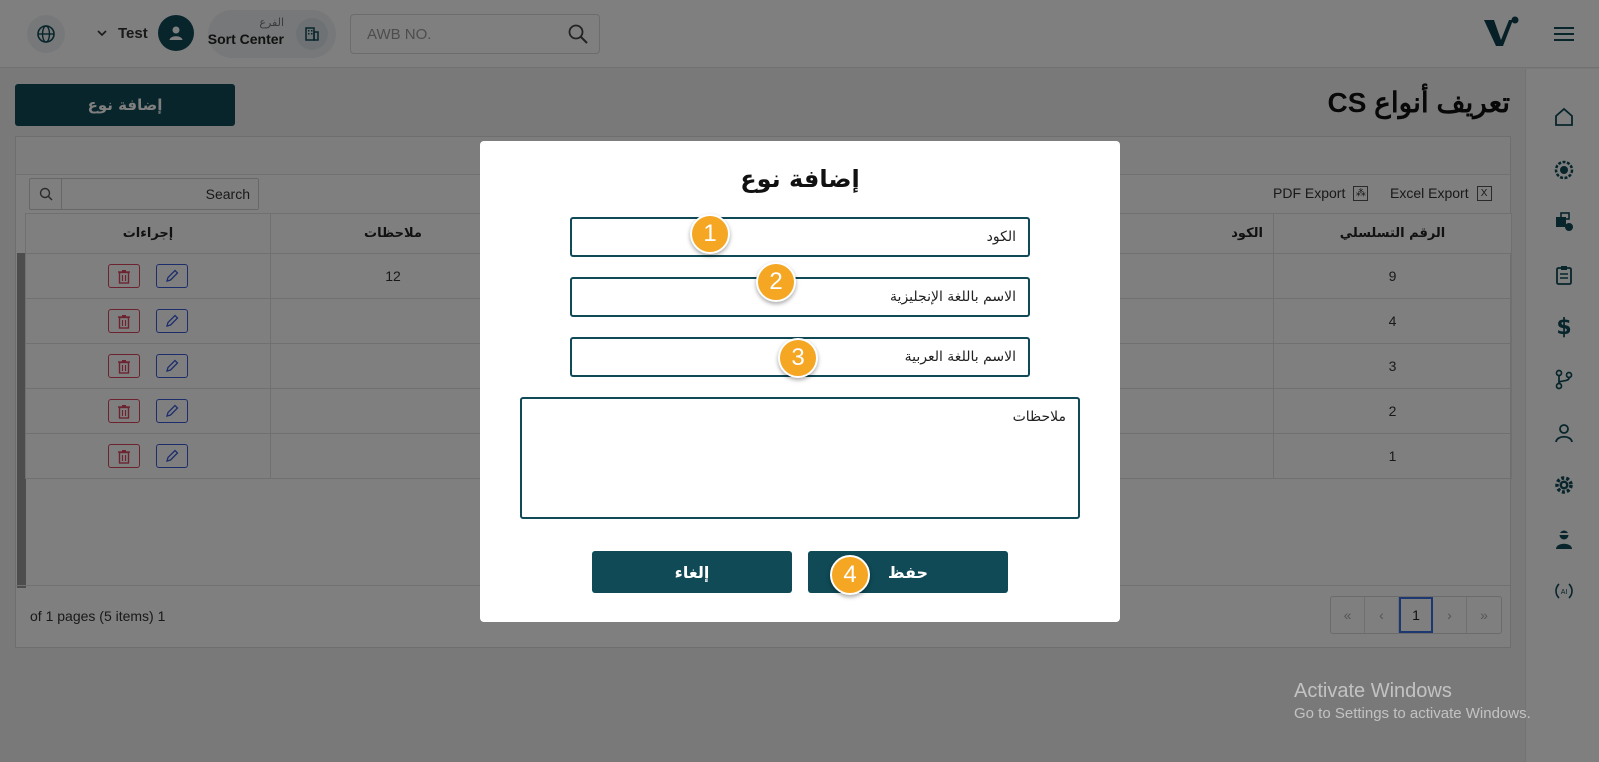 The image size is (1599, 762). What do you see at coordinates (850, 575) in the screenshot?
I see `step-marker-4: 4` at bounding box center [850, 575].